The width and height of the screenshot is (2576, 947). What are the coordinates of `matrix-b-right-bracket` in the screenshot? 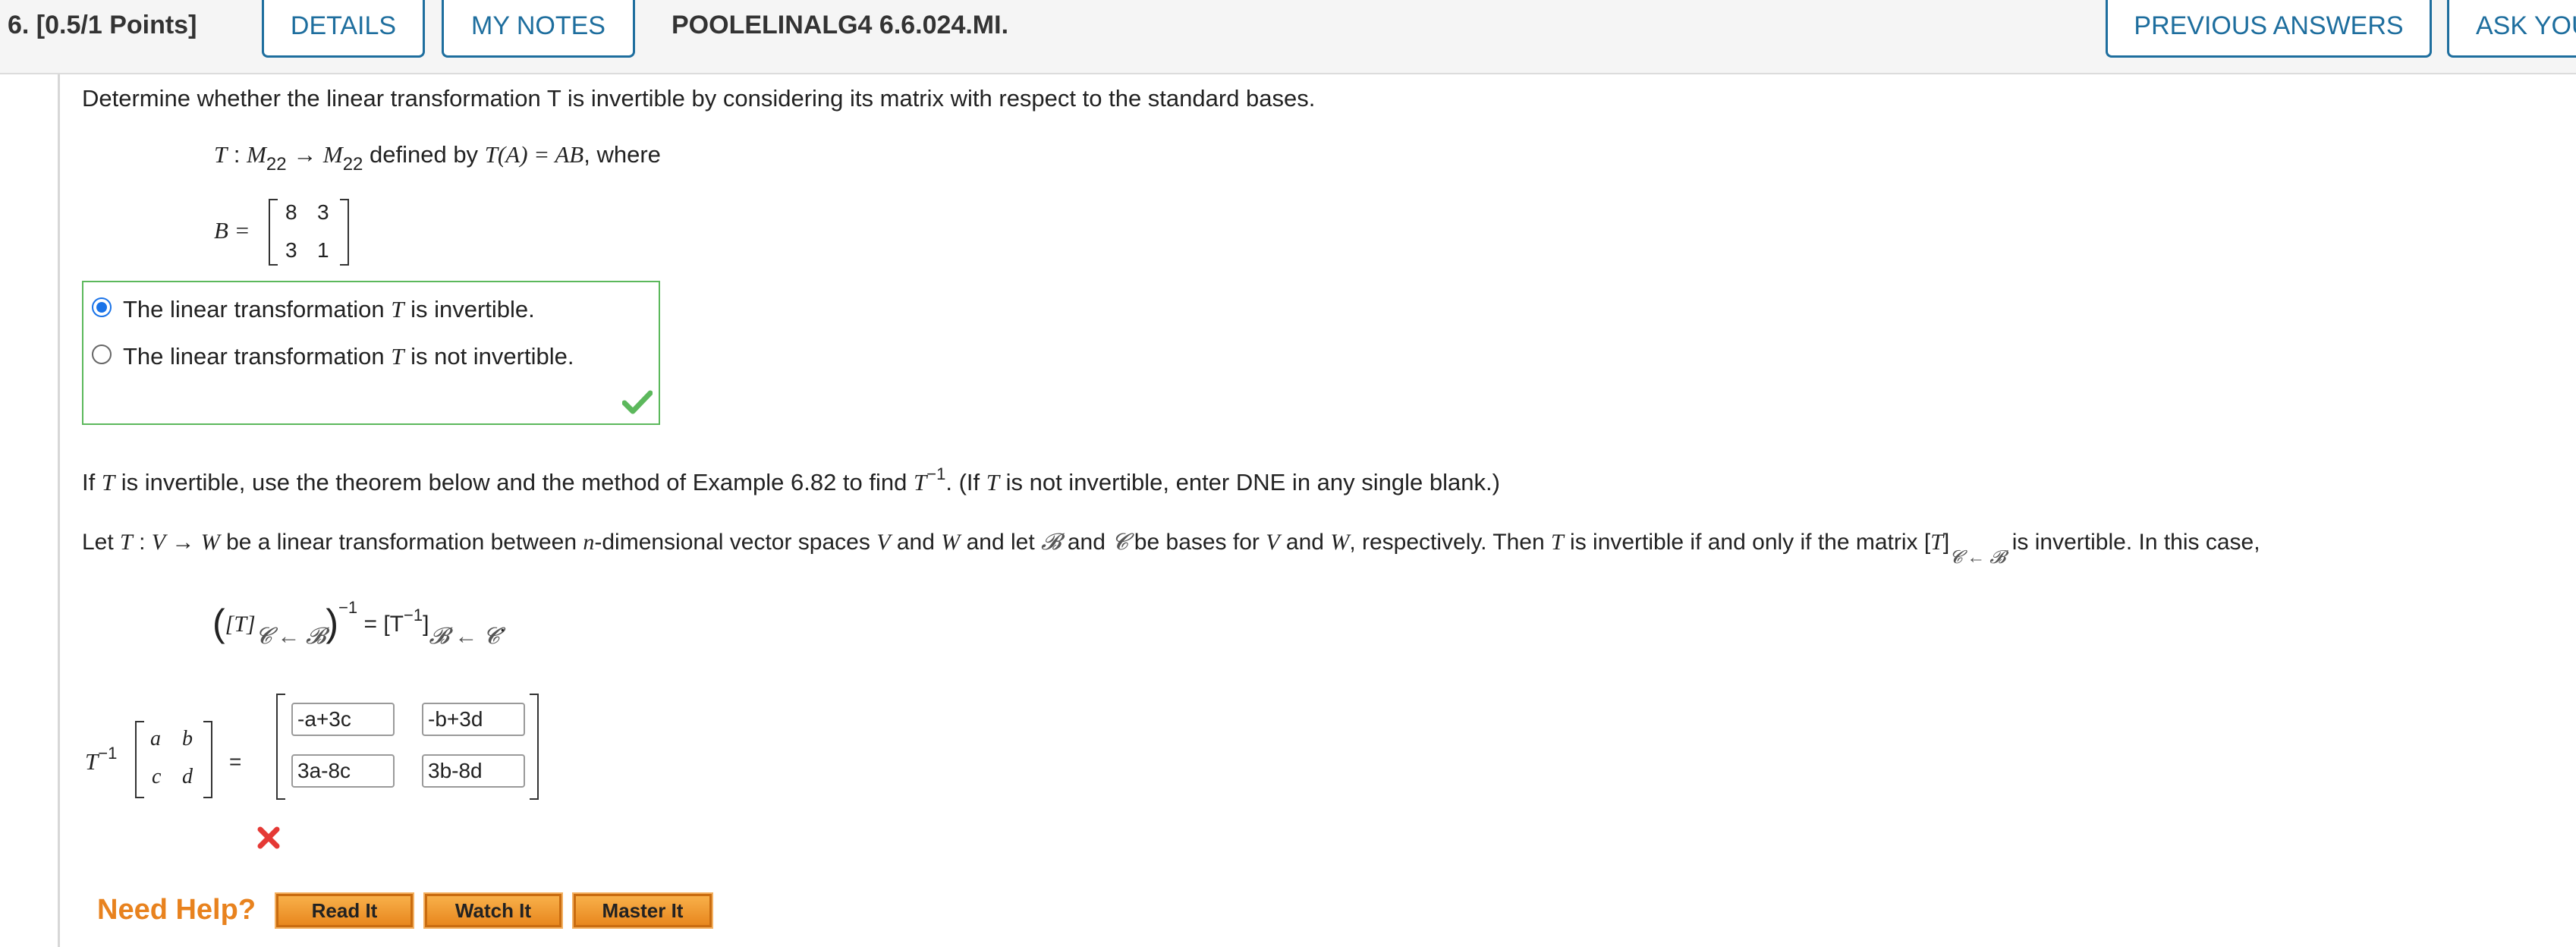 It's located at (344, 232).